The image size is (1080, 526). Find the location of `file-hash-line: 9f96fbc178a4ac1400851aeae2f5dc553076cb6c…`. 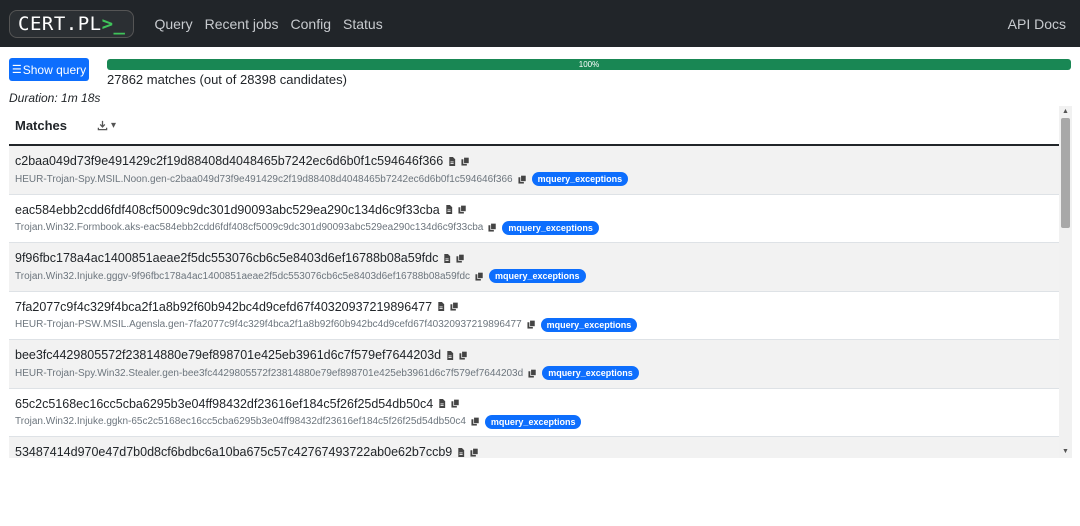

file-hash-line: 9f96fbc178a4ac1400851aeae2f5dc553076cb6c… is located at coordinates (534, 258).